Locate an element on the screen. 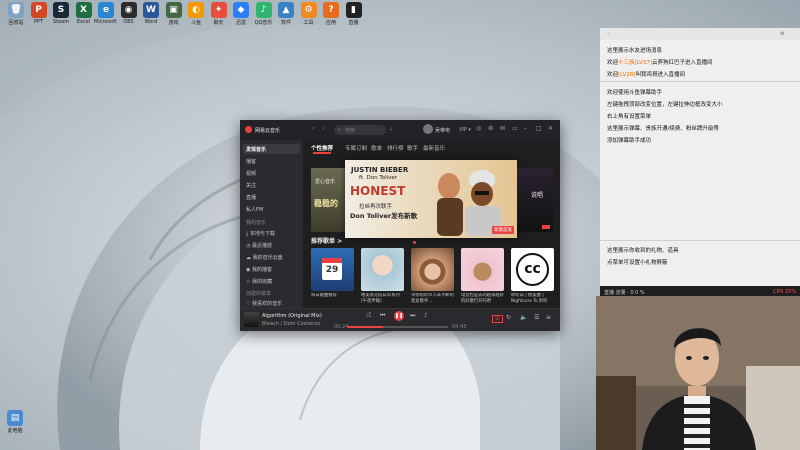 Image resolution: width=800 pixels, height=450 pixels. song-artist: Bleach / Dom Costanzo is located at coordinates (291, 324).